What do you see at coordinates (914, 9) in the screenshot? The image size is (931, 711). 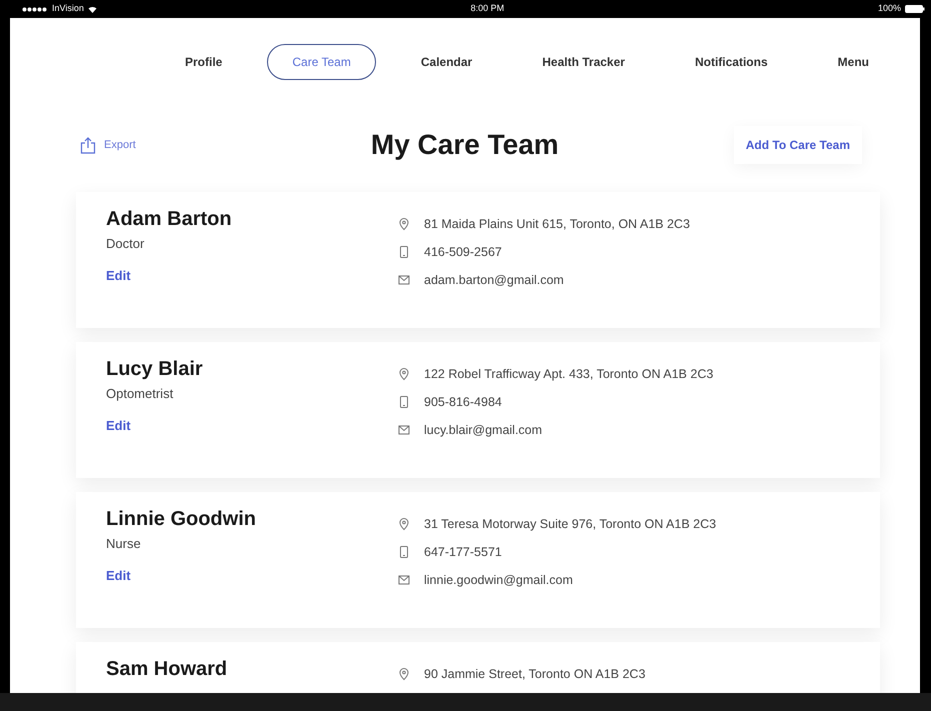 I see `battery-icon` at bounding box center [914, 9].